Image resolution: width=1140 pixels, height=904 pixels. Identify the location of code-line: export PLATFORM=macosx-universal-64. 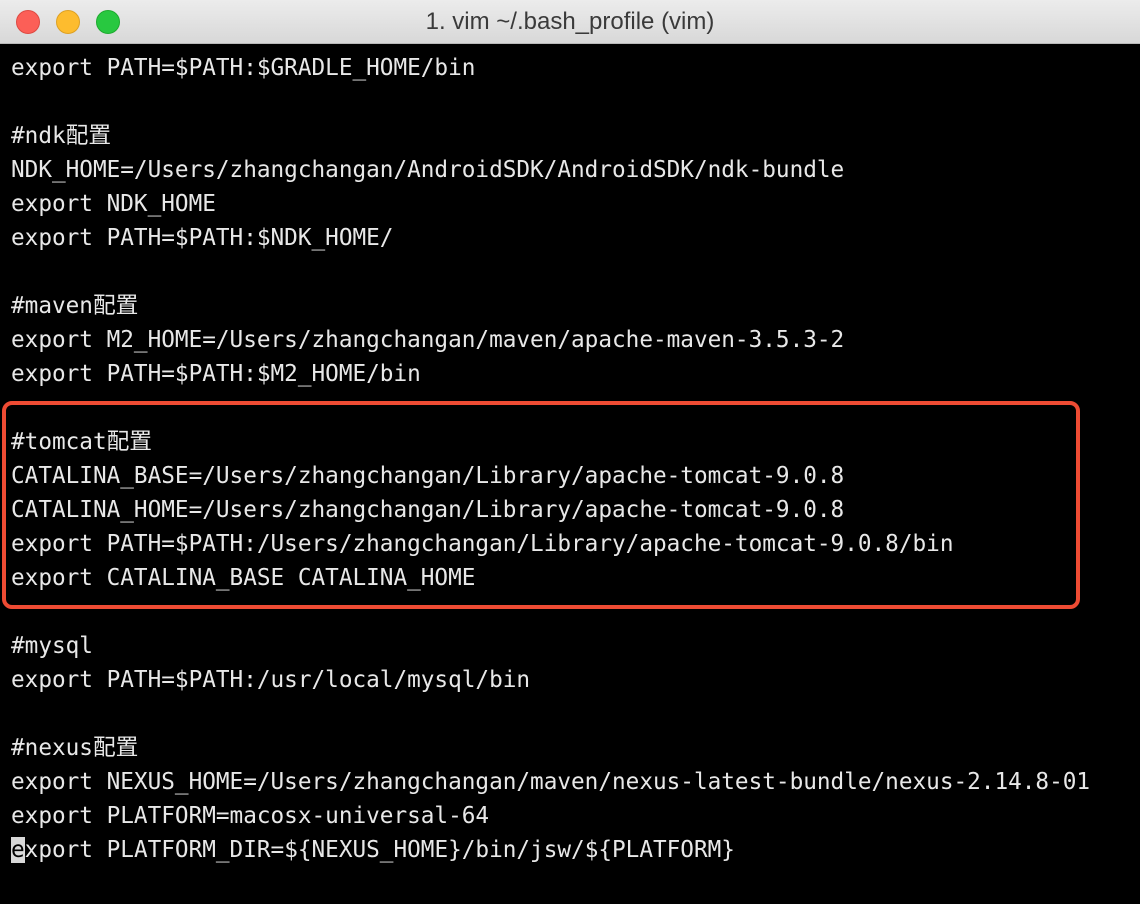
(250, 816).